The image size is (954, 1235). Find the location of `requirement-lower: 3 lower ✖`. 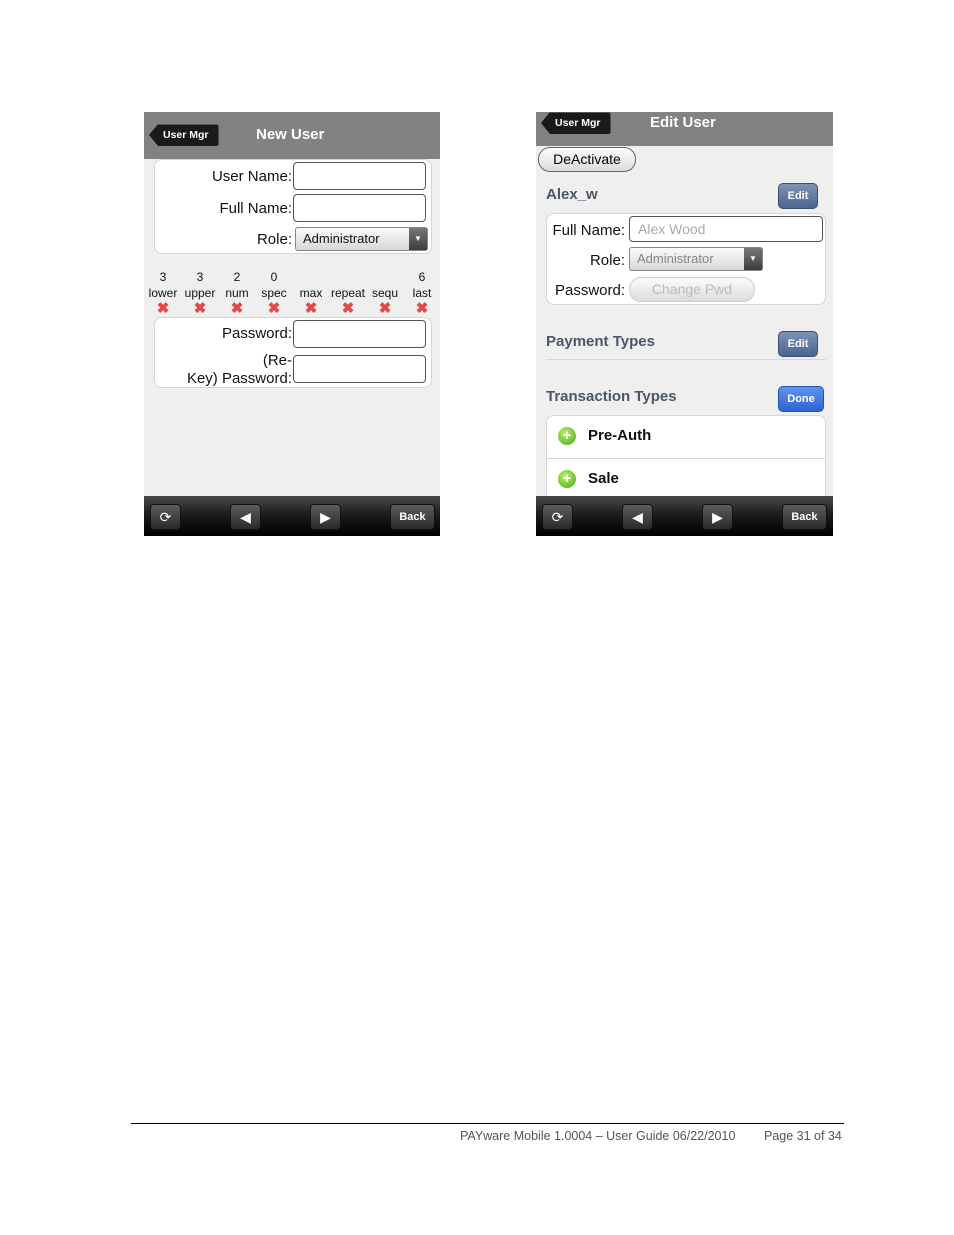

requirement-lower: 3 lower ✖ is located at coordinates (163, 293).